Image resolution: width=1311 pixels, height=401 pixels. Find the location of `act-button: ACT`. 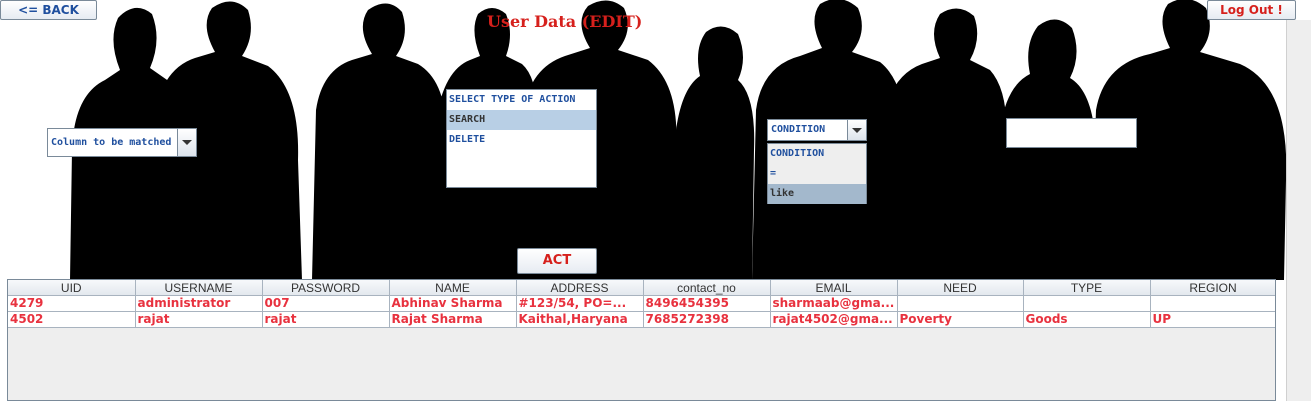

act-button: ACT is located at coordinates (557, 261).